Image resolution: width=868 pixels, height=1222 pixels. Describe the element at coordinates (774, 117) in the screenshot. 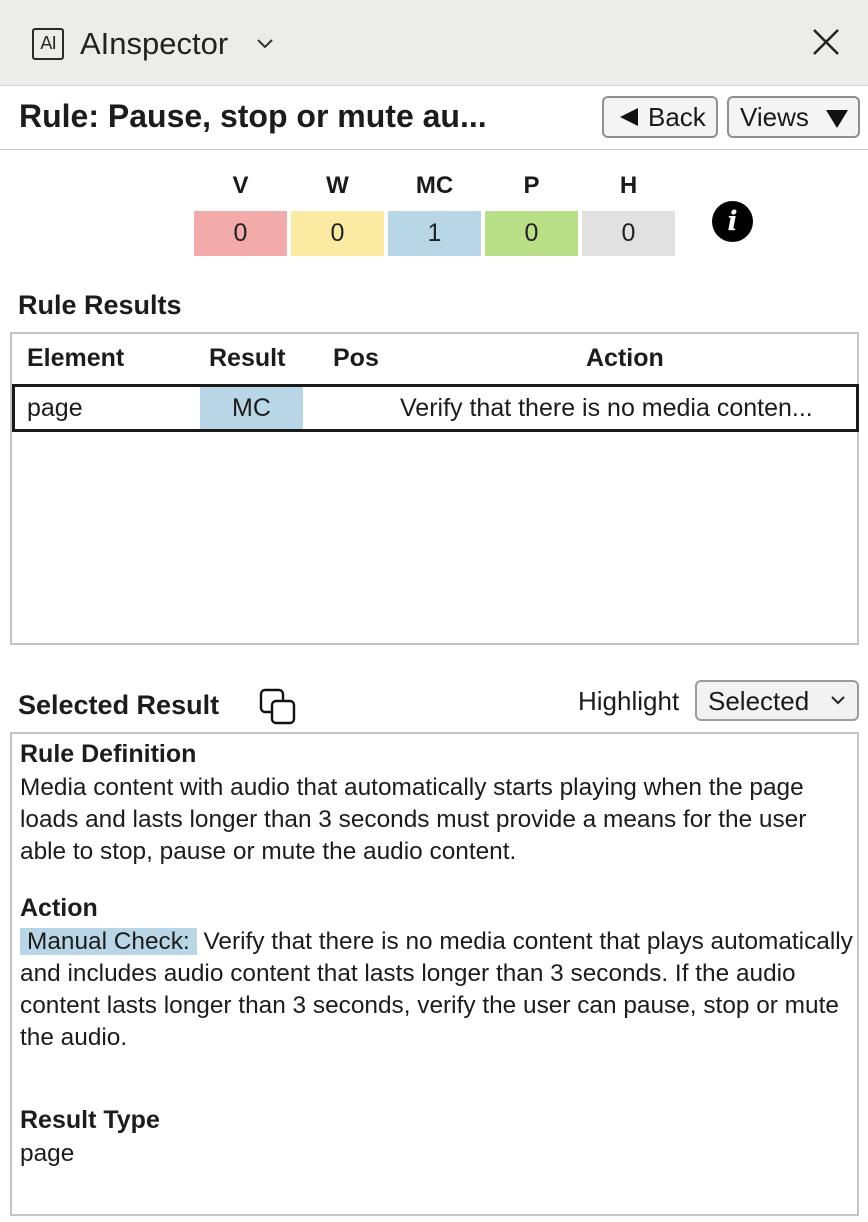

I see `views-button-label: Views` at that location.